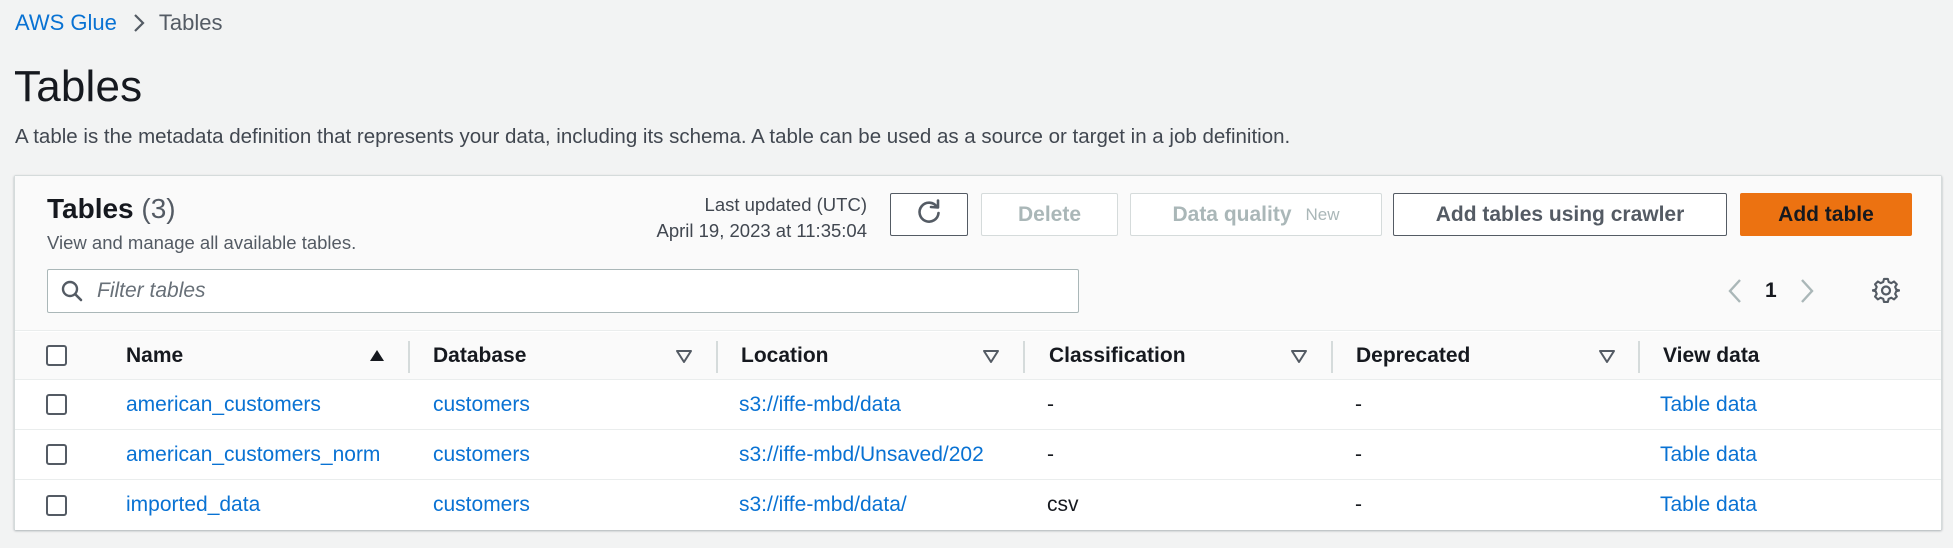 The image size is (1953, 548). I want to click on search-icon, so click(72, 291).